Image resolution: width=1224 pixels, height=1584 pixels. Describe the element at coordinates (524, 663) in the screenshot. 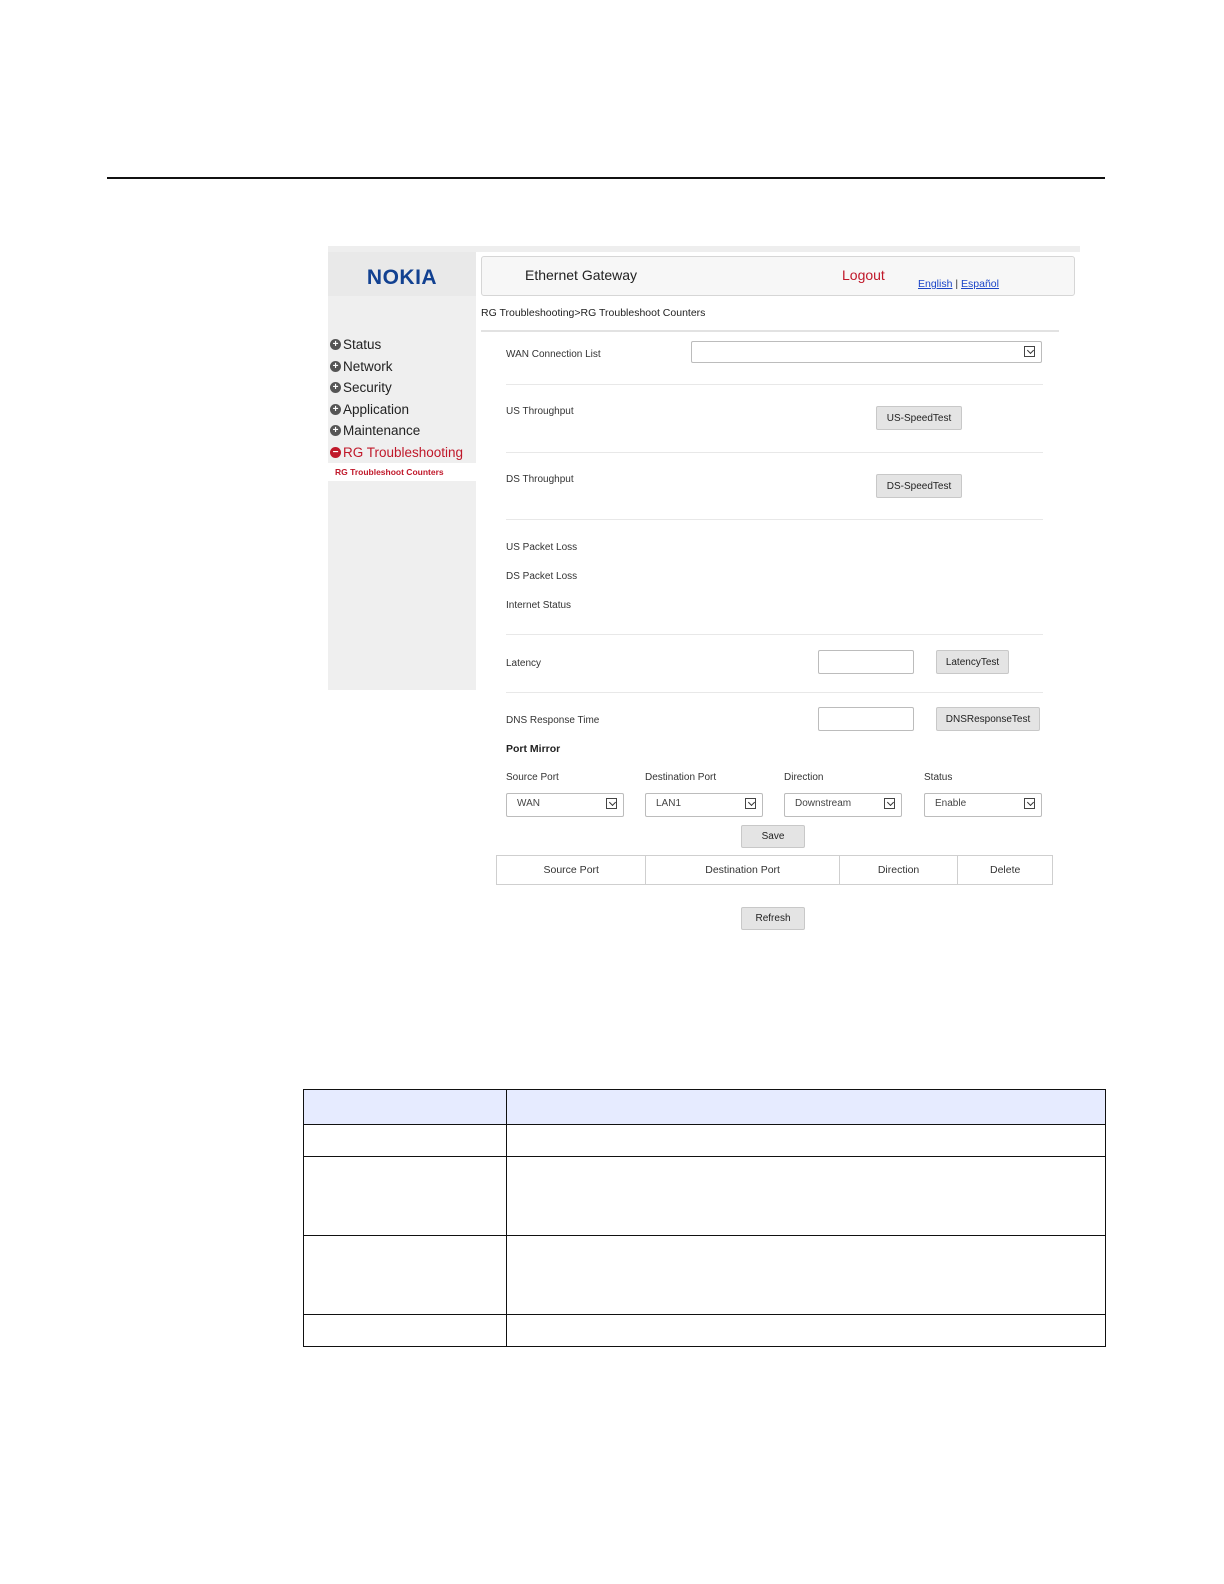

I see `latency-label: Latency` at that location.